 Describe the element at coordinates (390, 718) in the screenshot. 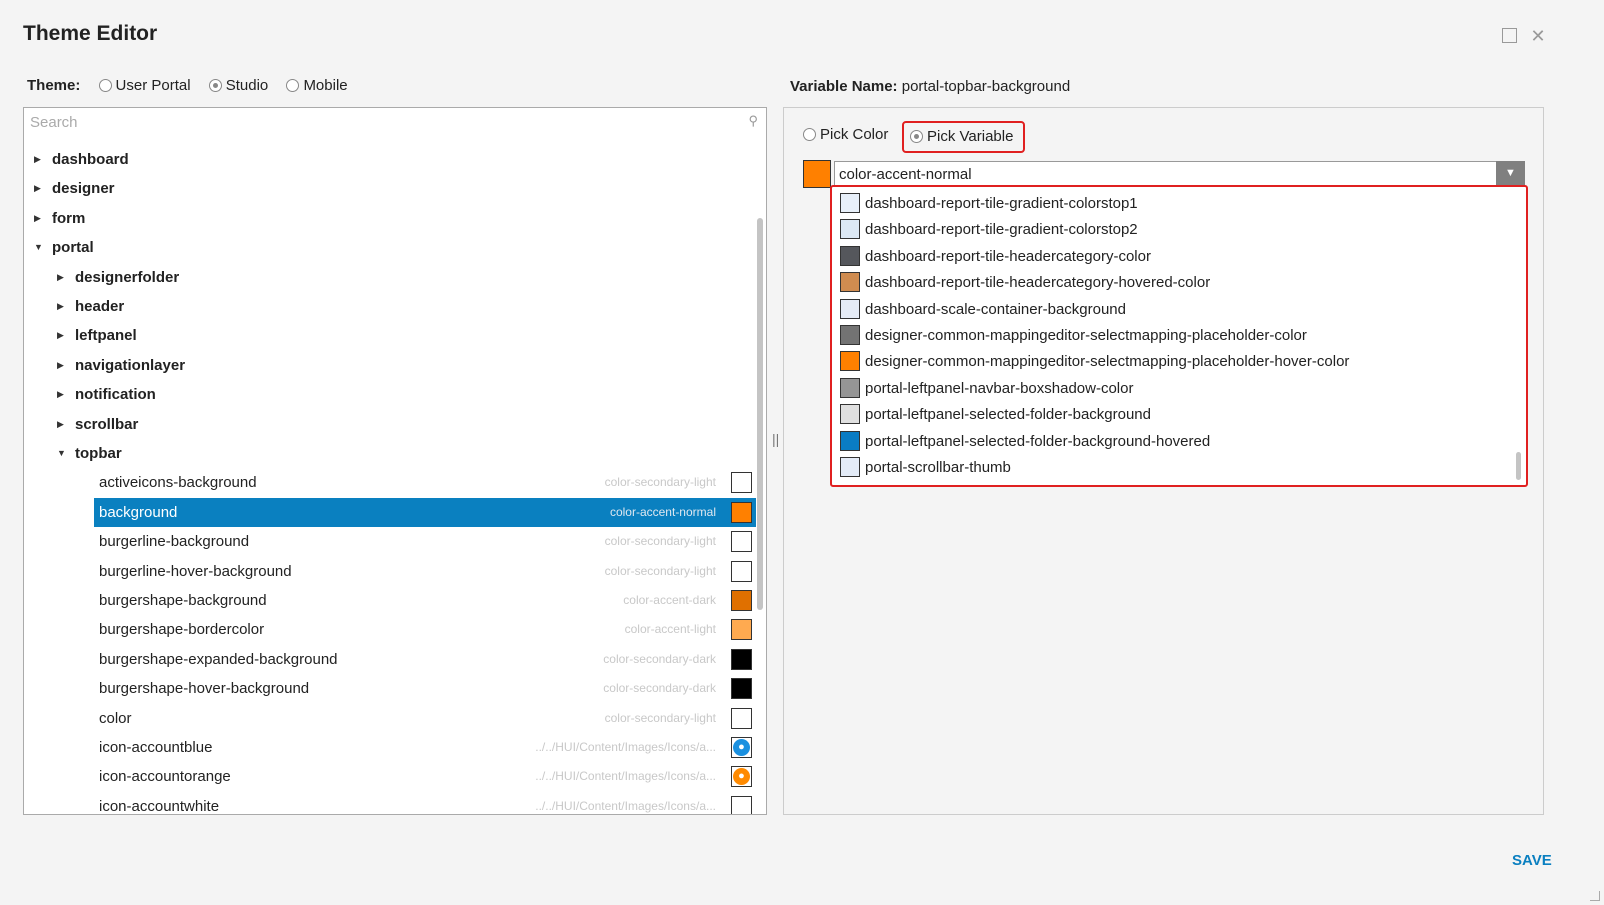

I see `tree-item: color color-secondary-light` at that location.